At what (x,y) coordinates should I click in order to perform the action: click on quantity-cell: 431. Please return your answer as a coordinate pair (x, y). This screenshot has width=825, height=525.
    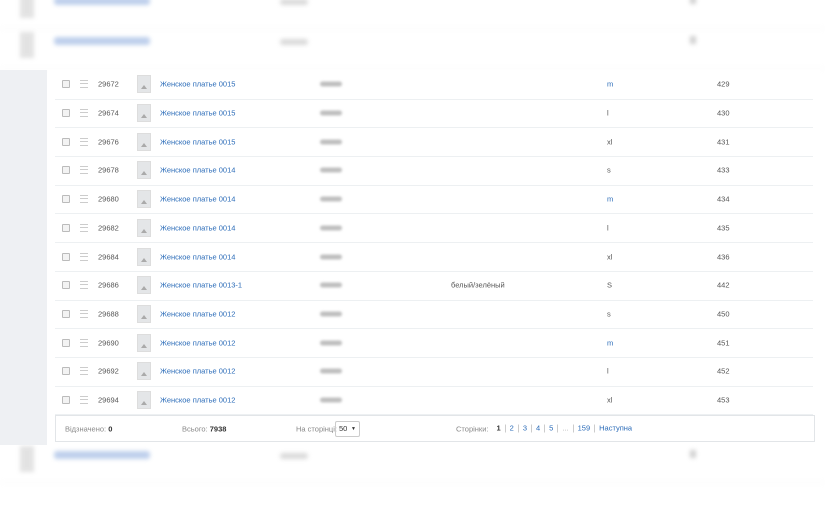
    Looking at the image, I should click on (723, 142).